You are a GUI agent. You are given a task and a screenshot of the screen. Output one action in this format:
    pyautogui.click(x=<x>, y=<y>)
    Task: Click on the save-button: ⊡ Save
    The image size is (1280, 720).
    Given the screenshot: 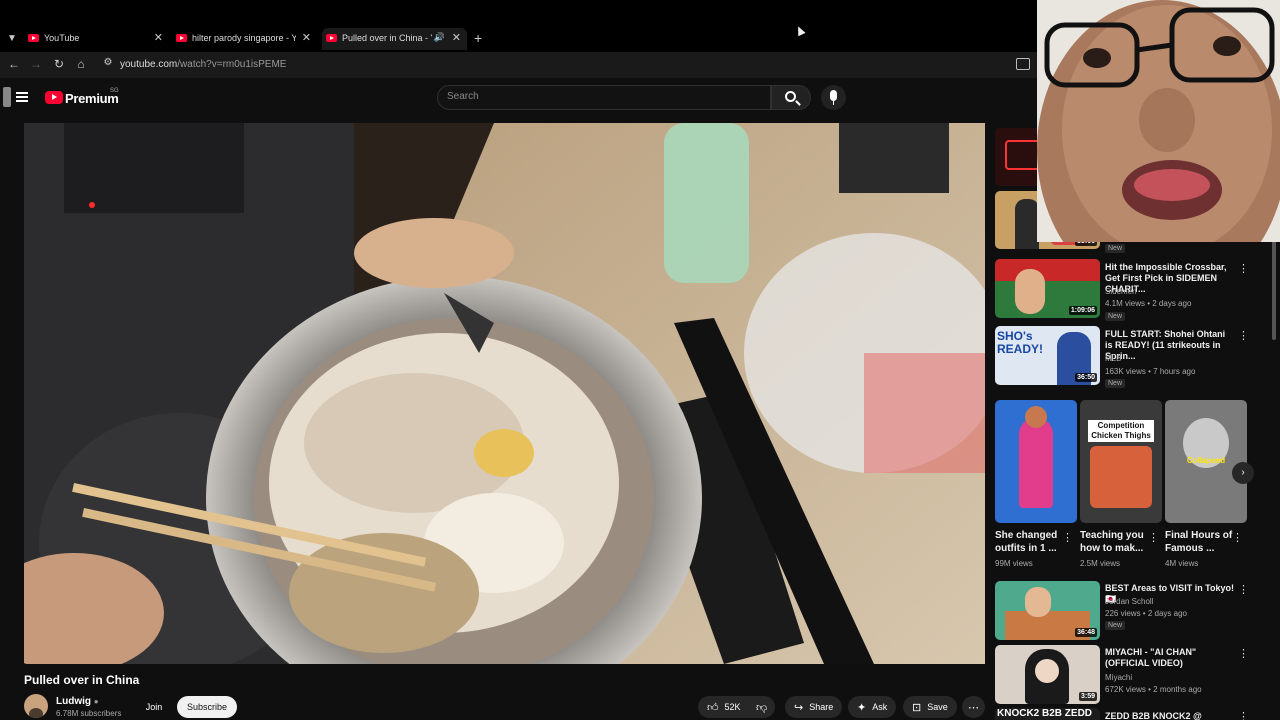 What is the action you would take?
    pyautogui.click(x=930, y=707)
    